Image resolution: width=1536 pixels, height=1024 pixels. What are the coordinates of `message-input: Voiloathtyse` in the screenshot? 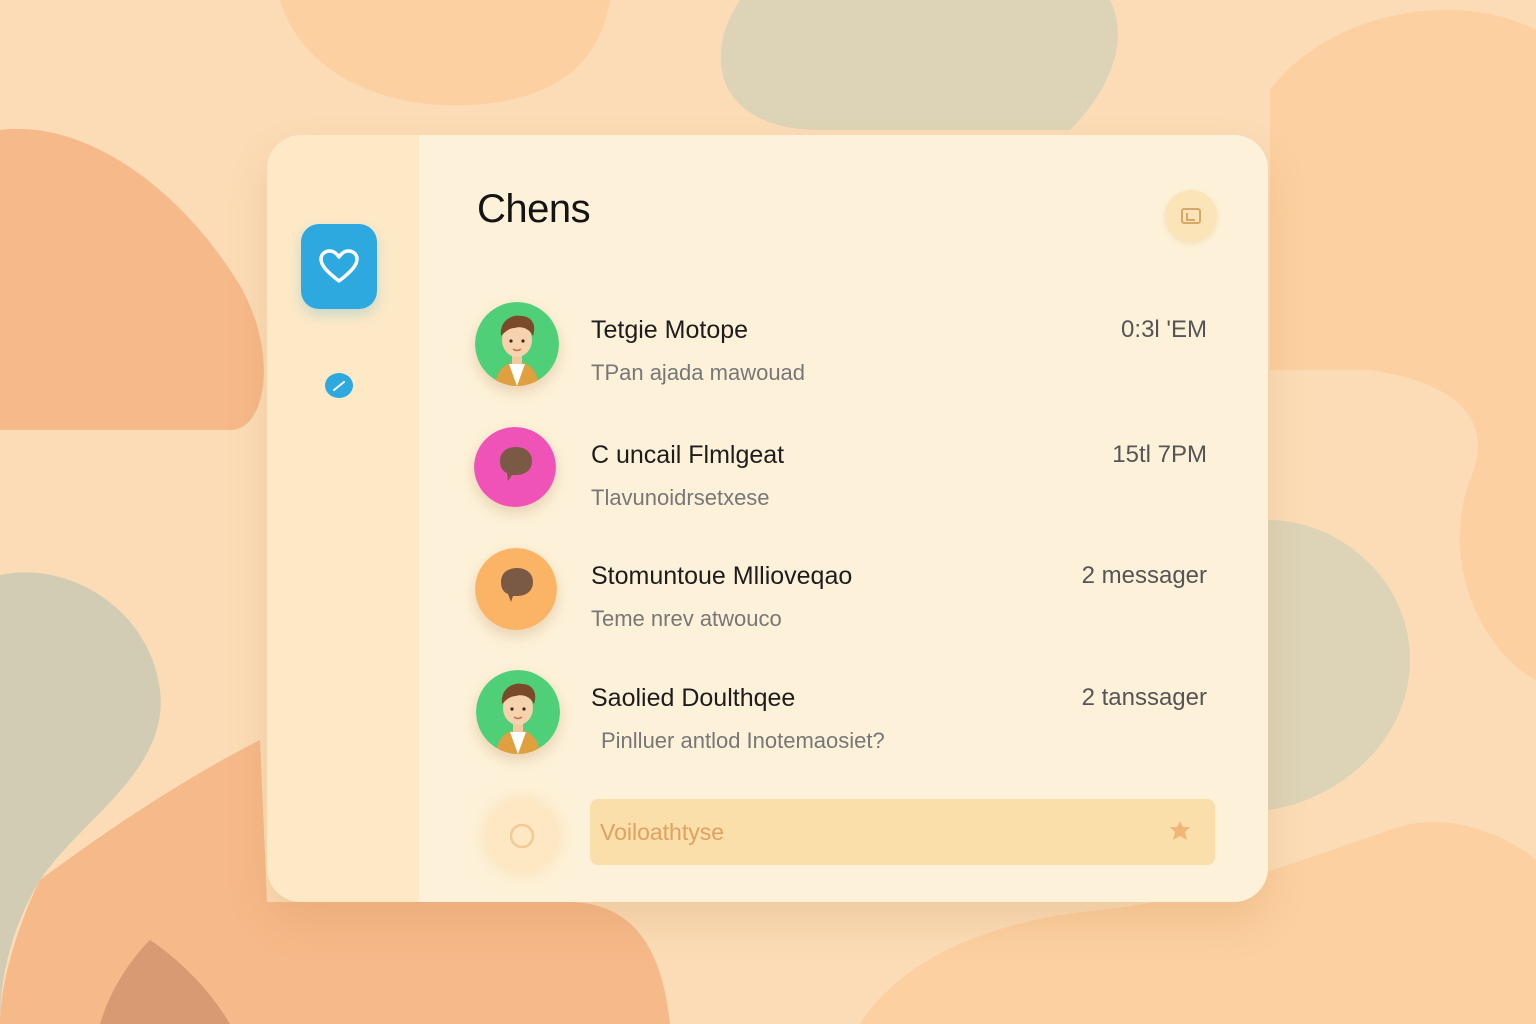 It's located at (902, 832).